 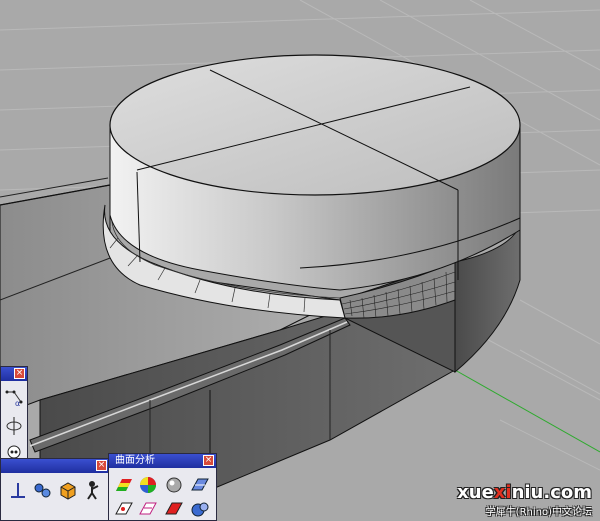 What do you see at coordinates (162, 487) in the screenshot?
I see `surface-analysis-panel: 曲面分析 ×` at bounding box center [162, 487].